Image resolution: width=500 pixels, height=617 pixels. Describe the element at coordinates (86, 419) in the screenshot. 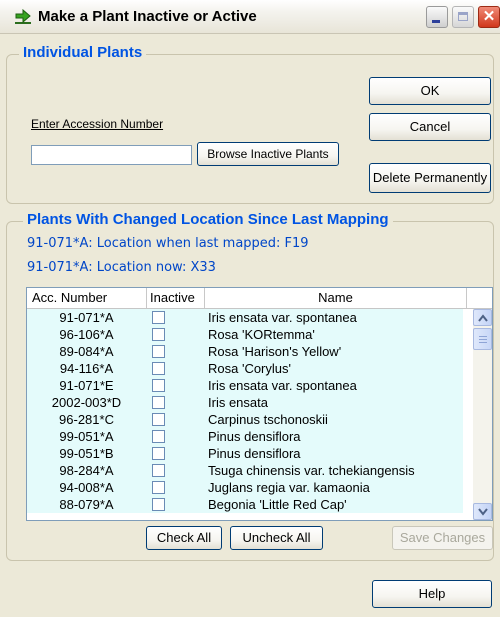

I see `acc-number-cell: 96-281*C` at that location.